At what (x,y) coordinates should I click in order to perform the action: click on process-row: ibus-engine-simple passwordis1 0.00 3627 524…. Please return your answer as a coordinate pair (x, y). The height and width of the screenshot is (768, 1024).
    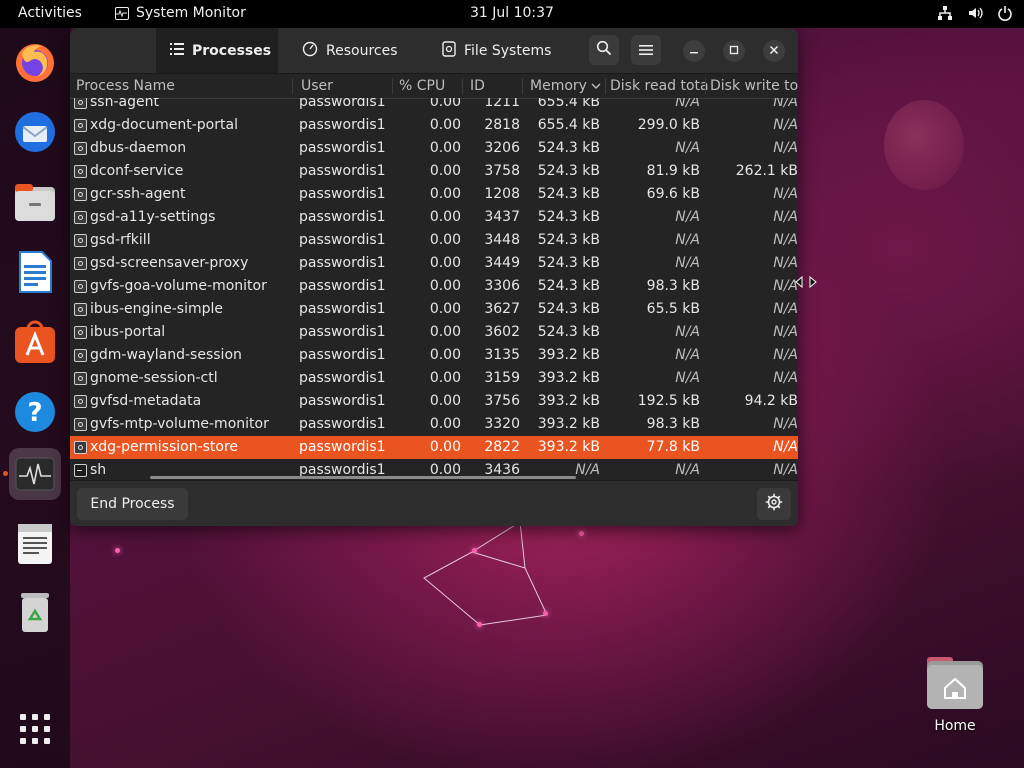
    Looking at the image, I should click on (434, 309).